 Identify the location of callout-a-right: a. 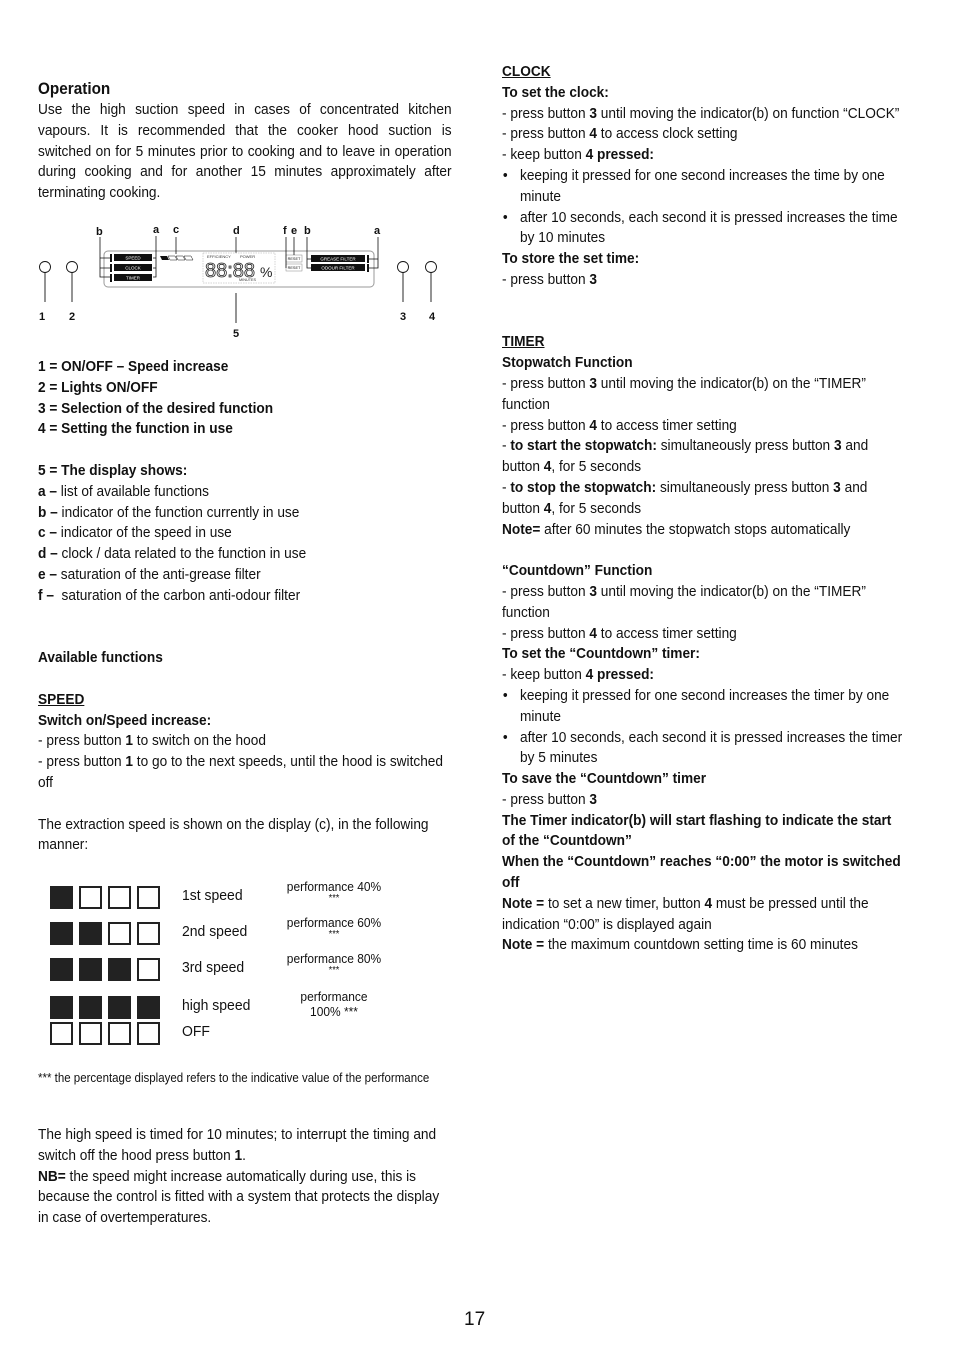
(377, 231).